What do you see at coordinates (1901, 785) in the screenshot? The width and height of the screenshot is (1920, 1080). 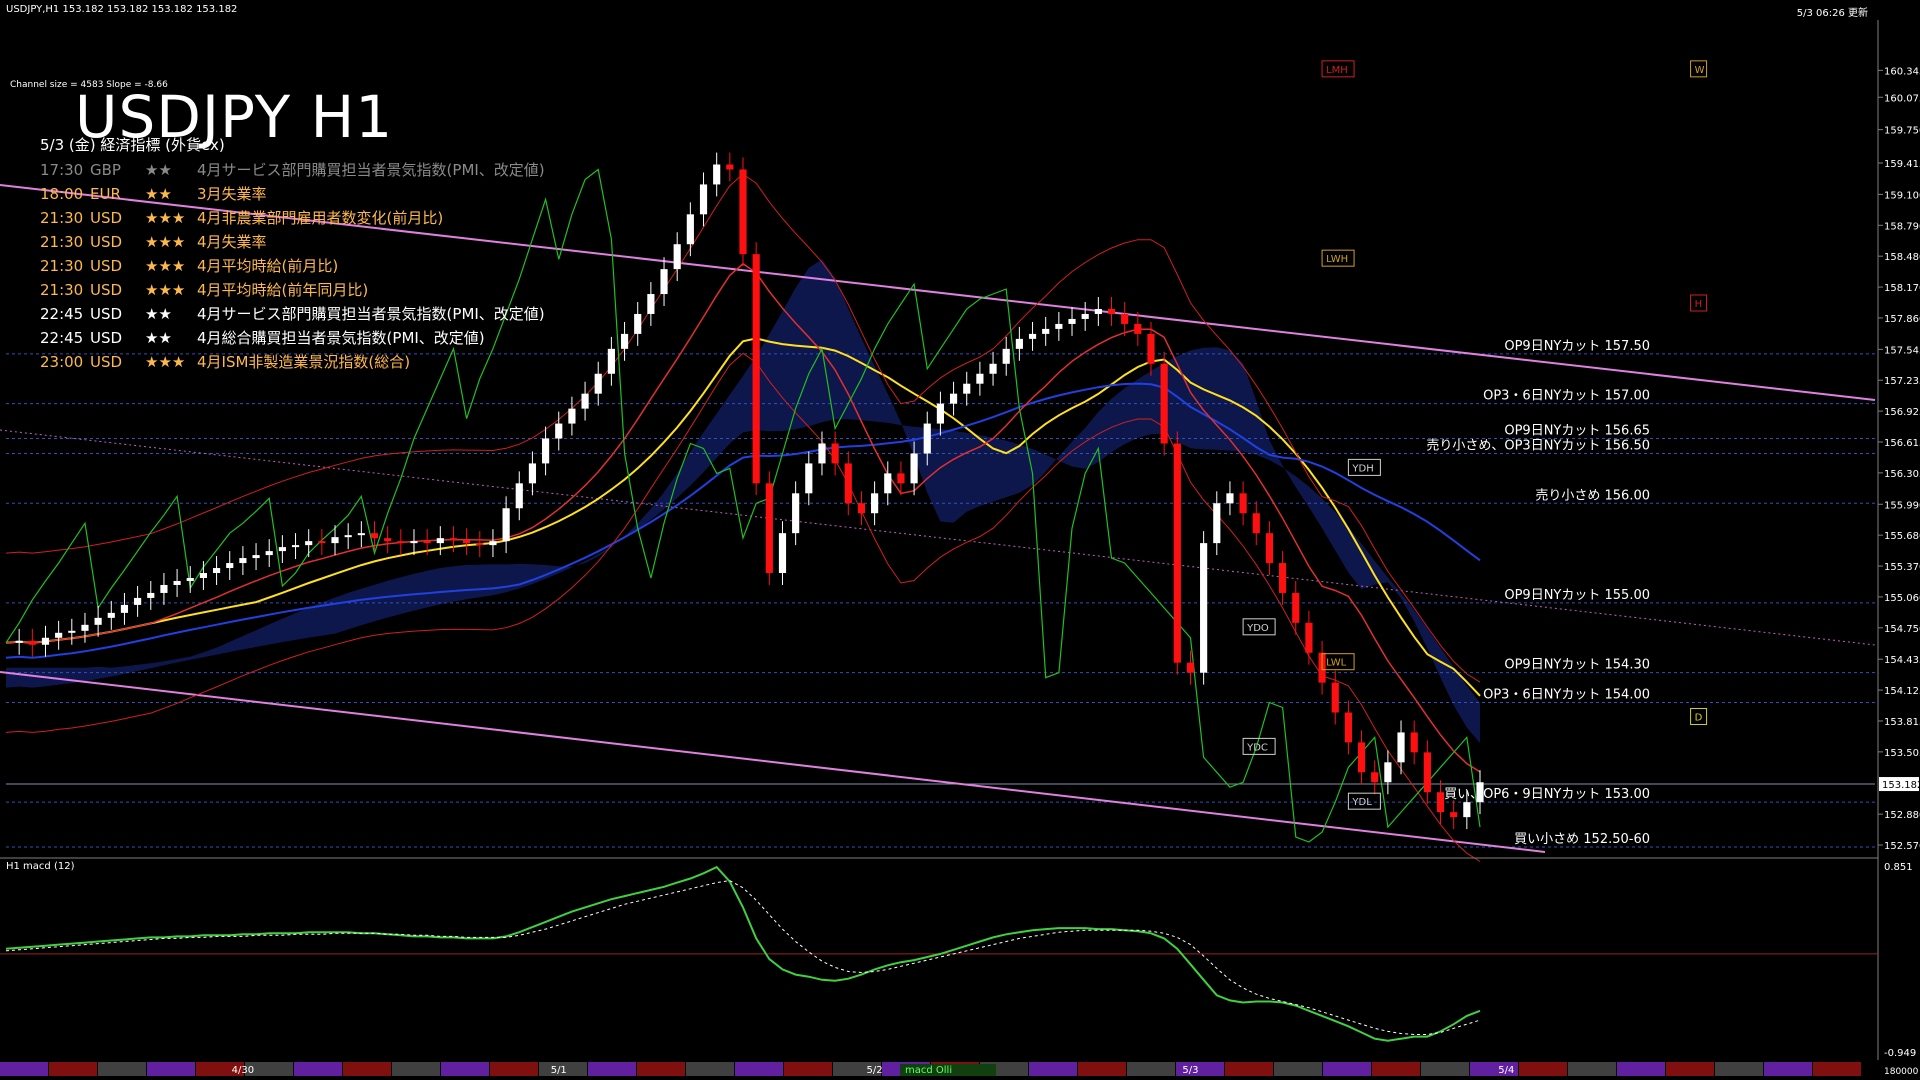 I see `current-price-label: 153.182` at bounding box center [1901, 785].